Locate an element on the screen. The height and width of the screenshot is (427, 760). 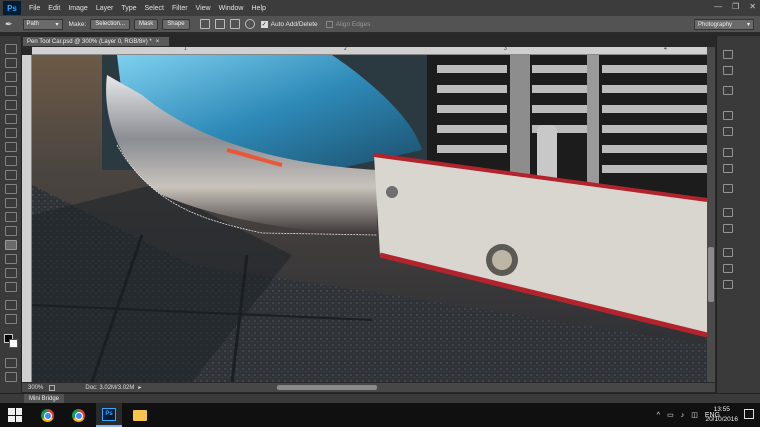
actions-panel-icon is located at coordinates (728, 70).